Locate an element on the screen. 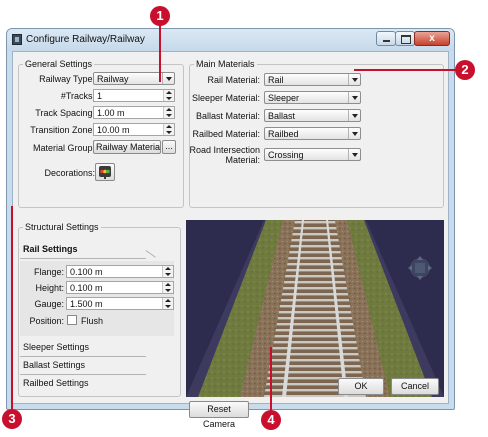 This screenshot has height=437, width=488. tracks-value: 1 is located at coordinates (100, 96).